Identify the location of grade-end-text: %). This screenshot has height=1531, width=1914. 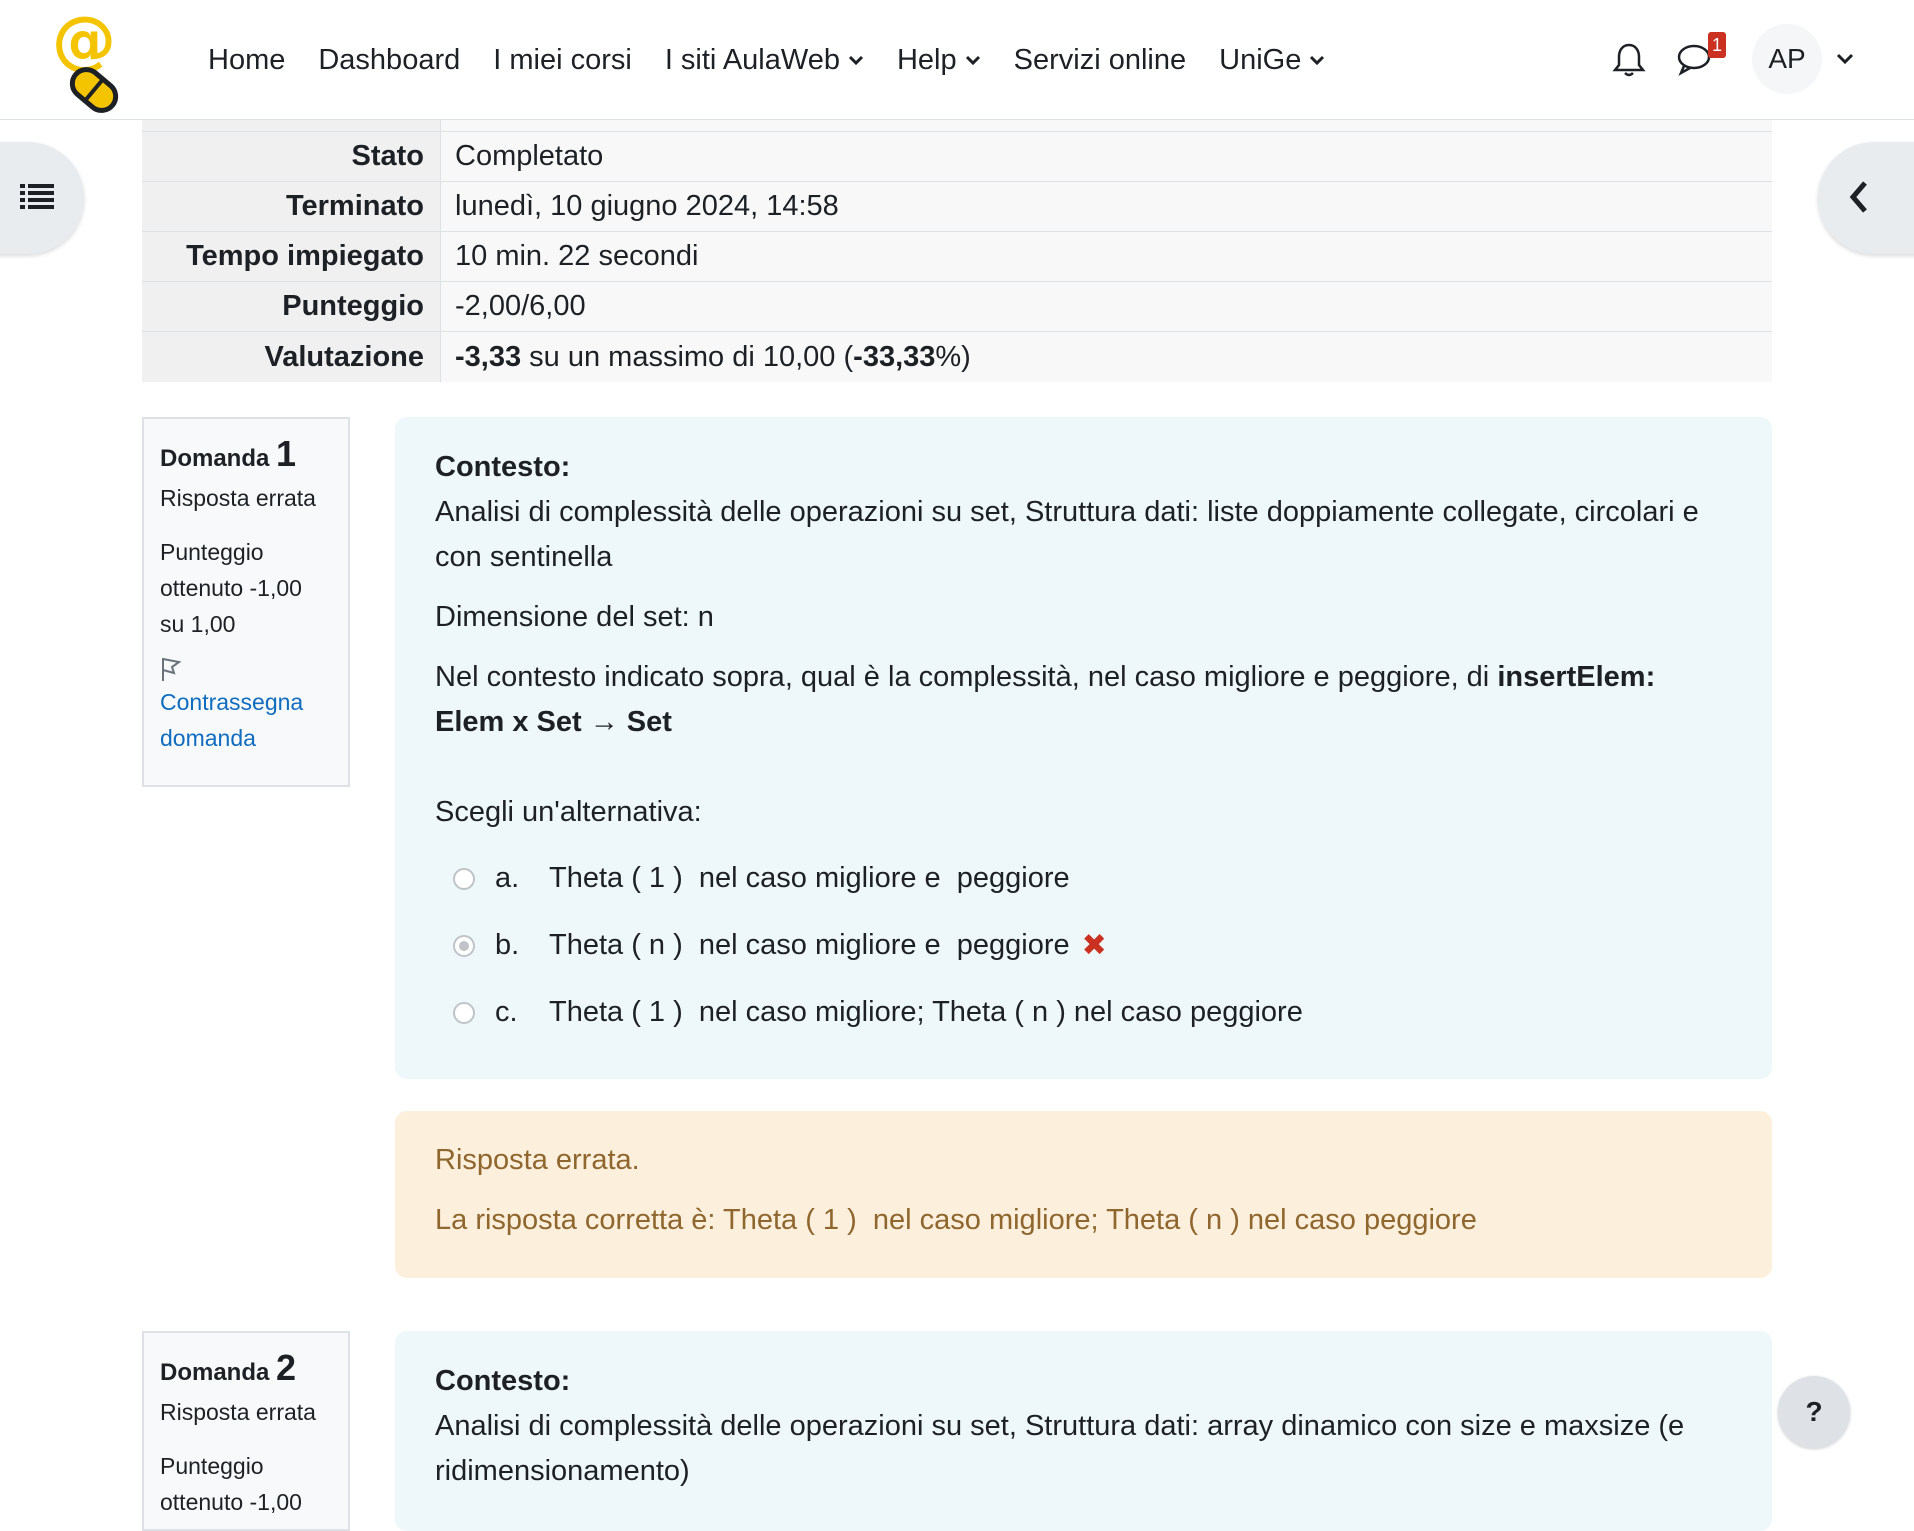
(953, 356).